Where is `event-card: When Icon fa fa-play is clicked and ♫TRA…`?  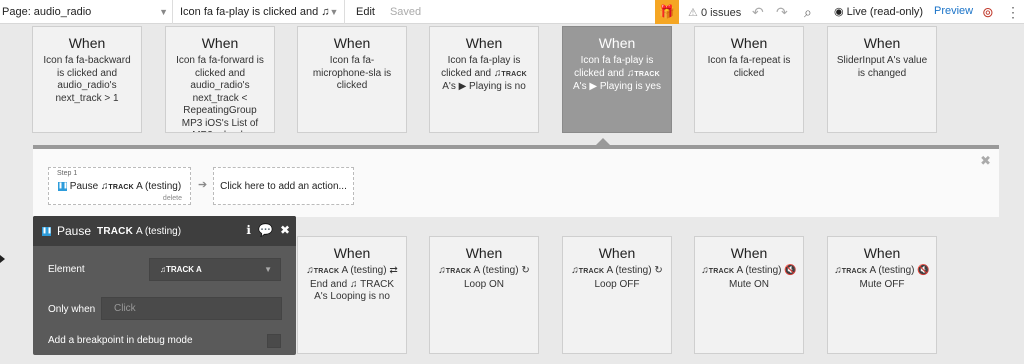
event-card: When Icon fa fa-play is clicked and ♫TRA… is located at coordinates (484, 79).